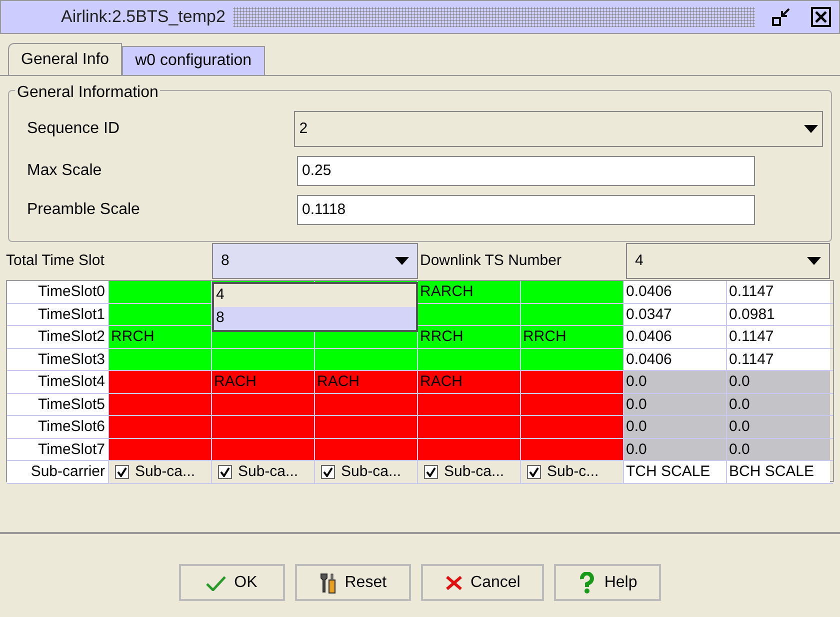 This screenshot has height=617, width=840. Describe the element at coordinates (315, 261) in the screenshot. I see `dropdown-field: 8` at that location.